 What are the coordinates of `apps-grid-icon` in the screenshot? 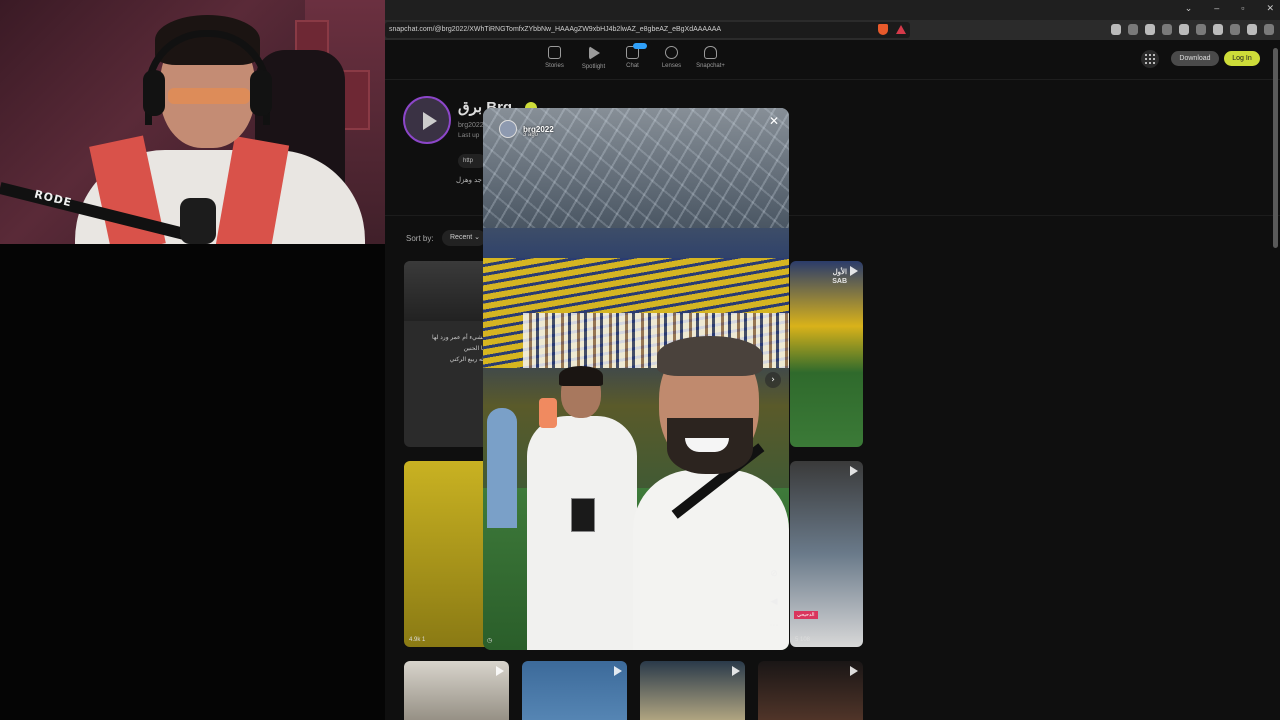 It's located at (1150, 59).